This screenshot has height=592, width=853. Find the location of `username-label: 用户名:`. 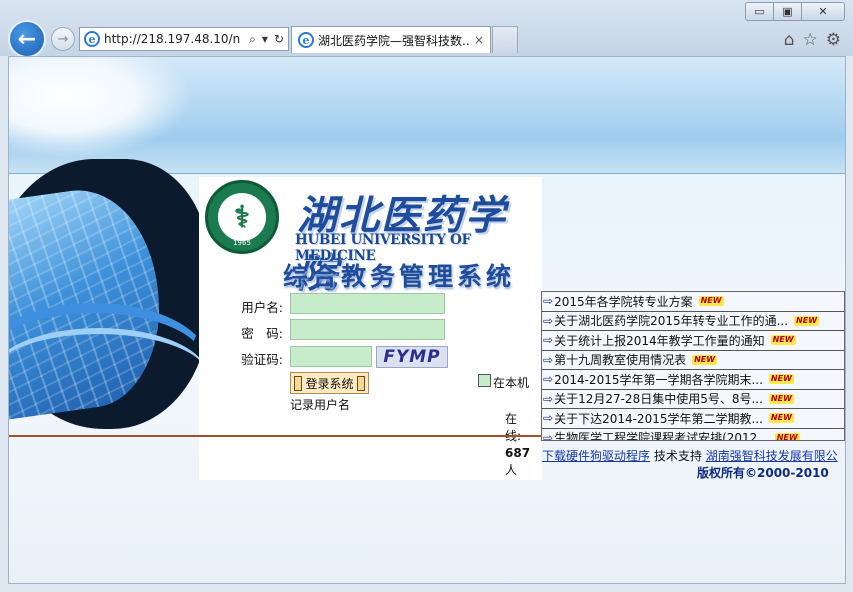

username-label: 用户名: is located at coordinates (262, 307).